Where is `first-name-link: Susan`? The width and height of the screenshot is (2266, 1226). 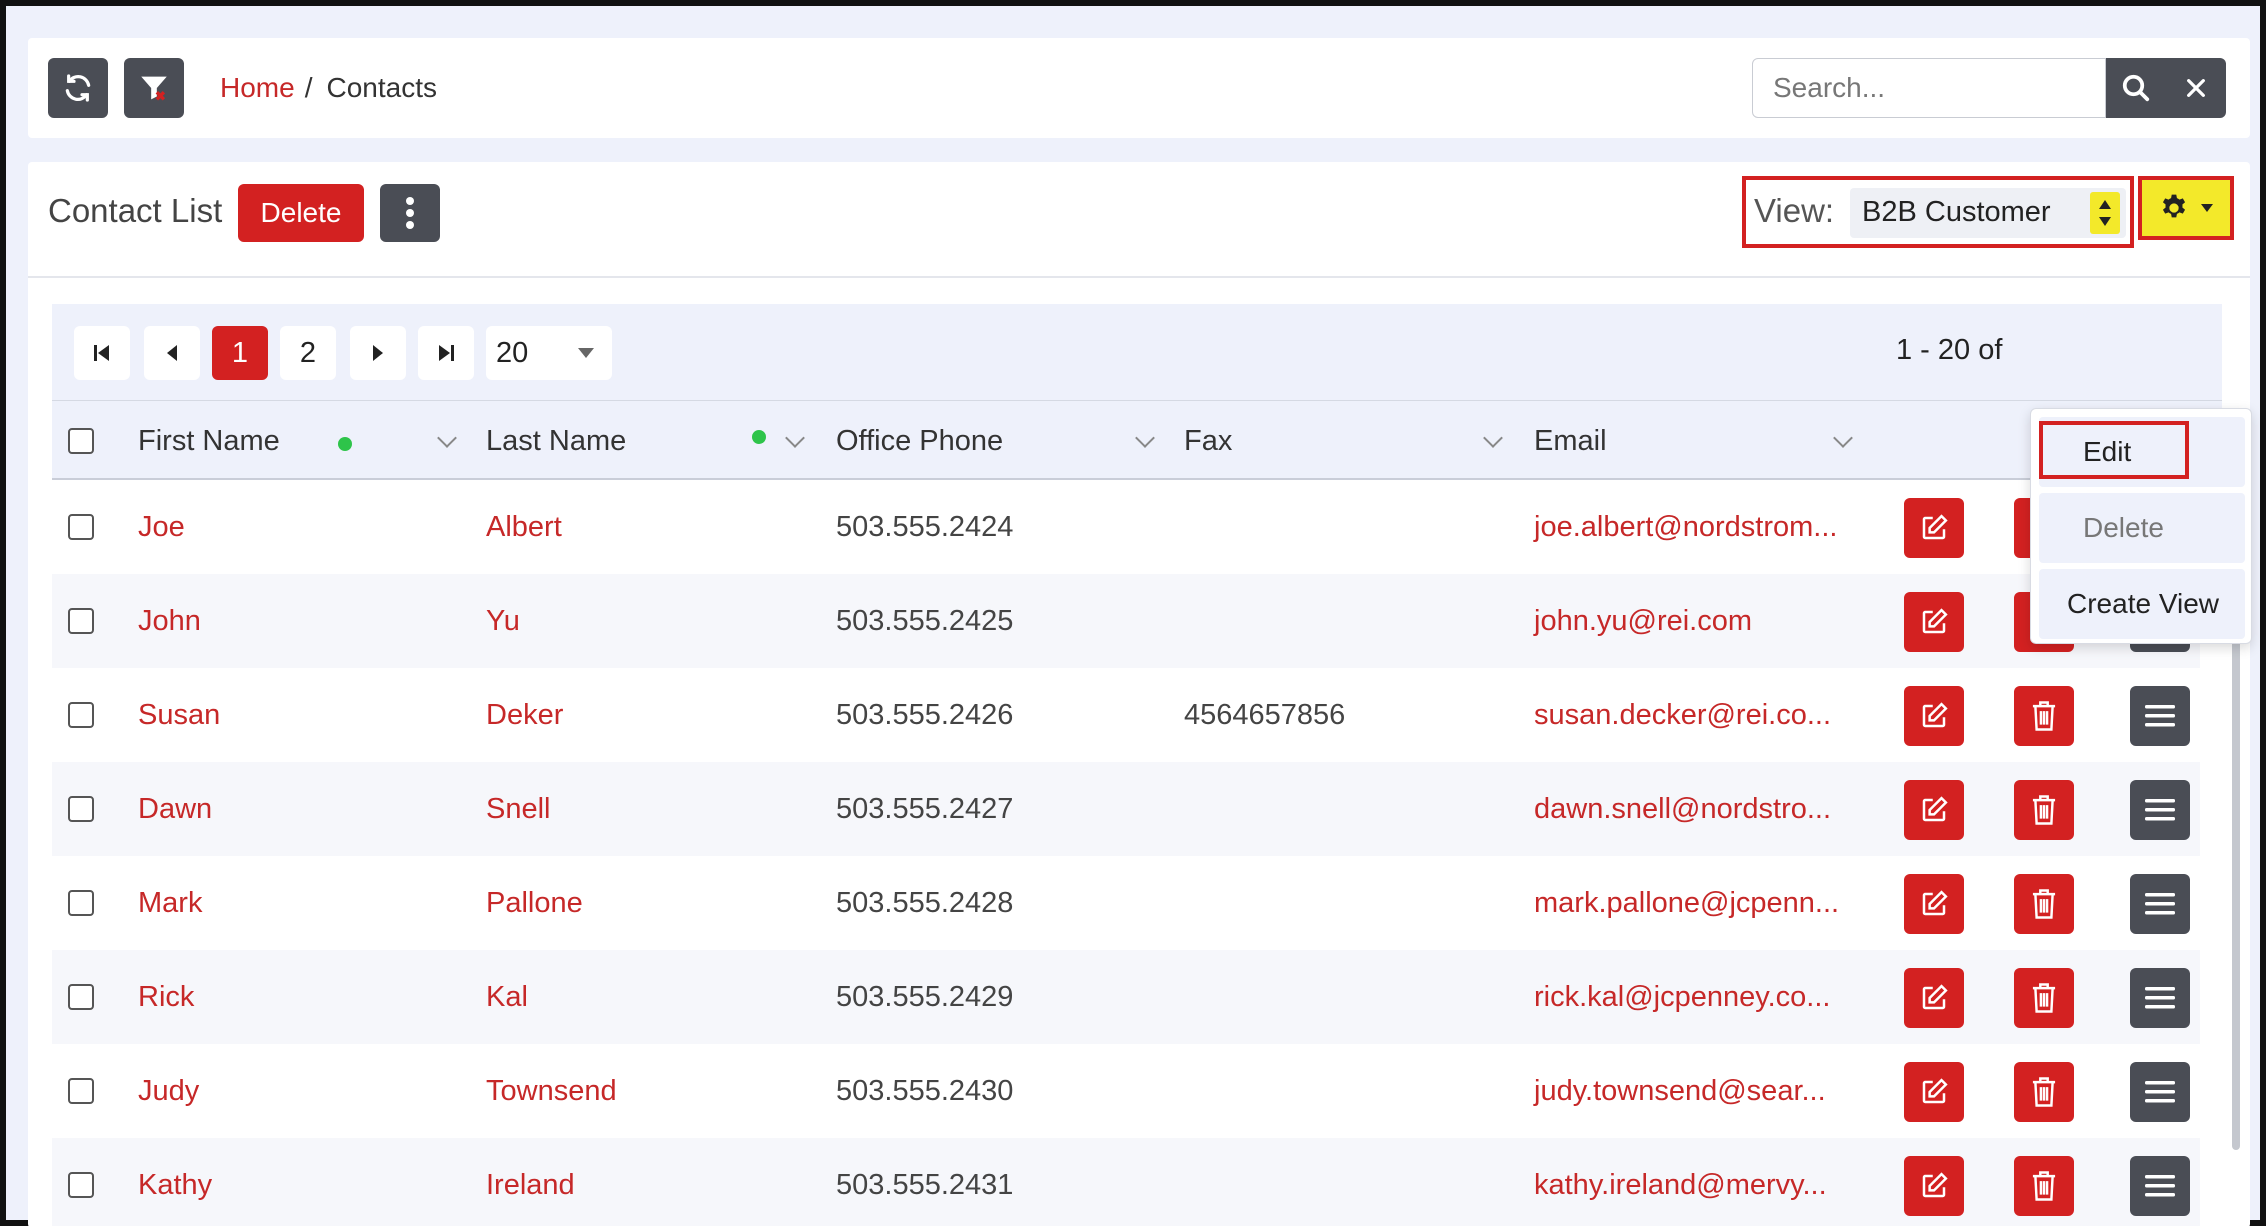 first-name-link: Susan is located at coordinates (179, 715).